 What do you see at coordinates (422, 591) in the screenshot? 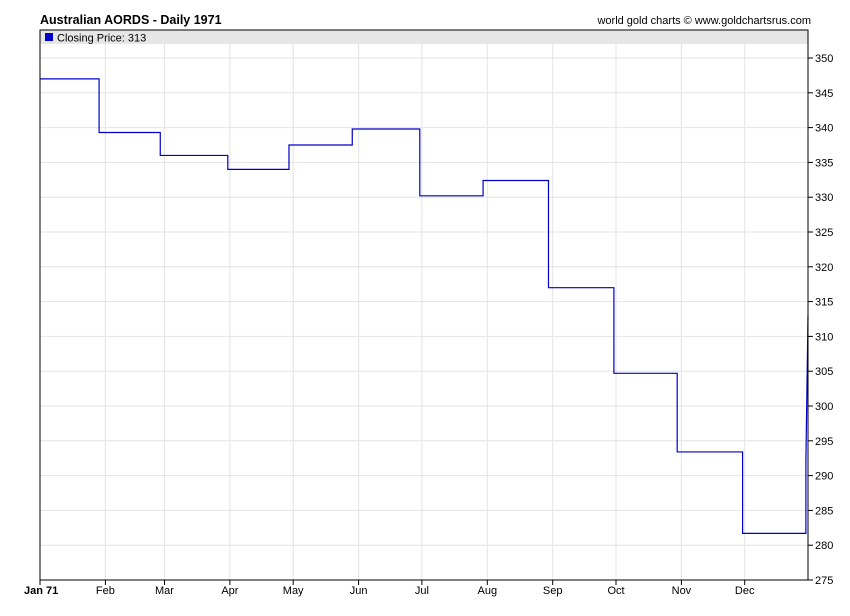
I see `x-tick-label: Jul` at bounding box center [422, 591].